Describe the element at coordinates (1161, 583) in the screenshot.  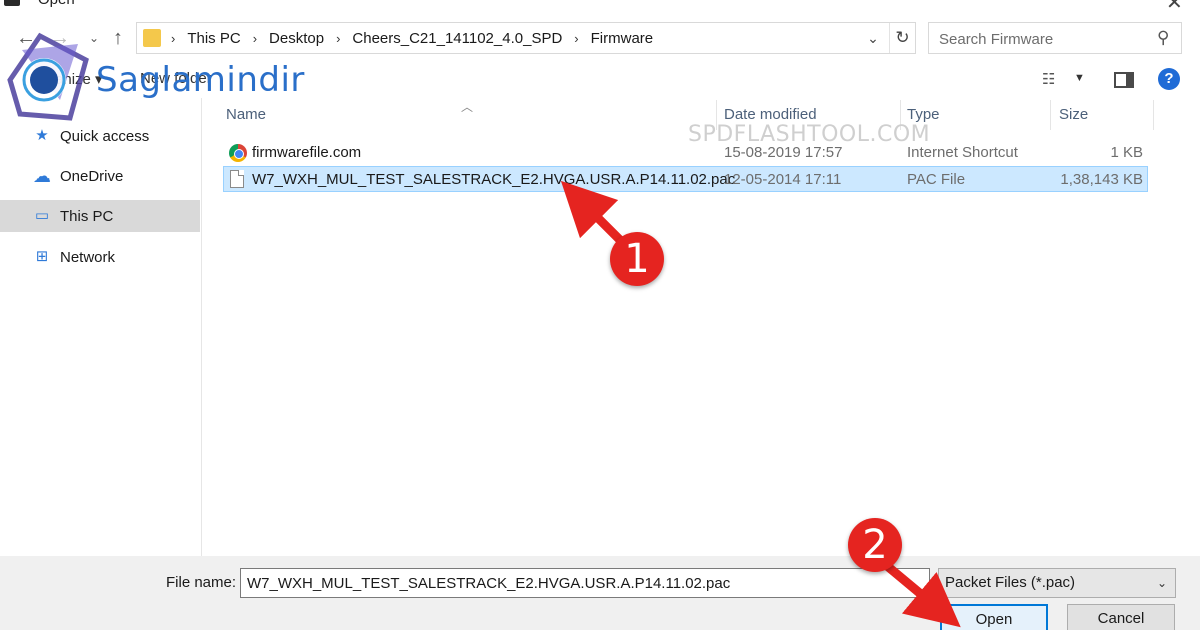
I see `chevron-down-icon: ⌄` at that location.